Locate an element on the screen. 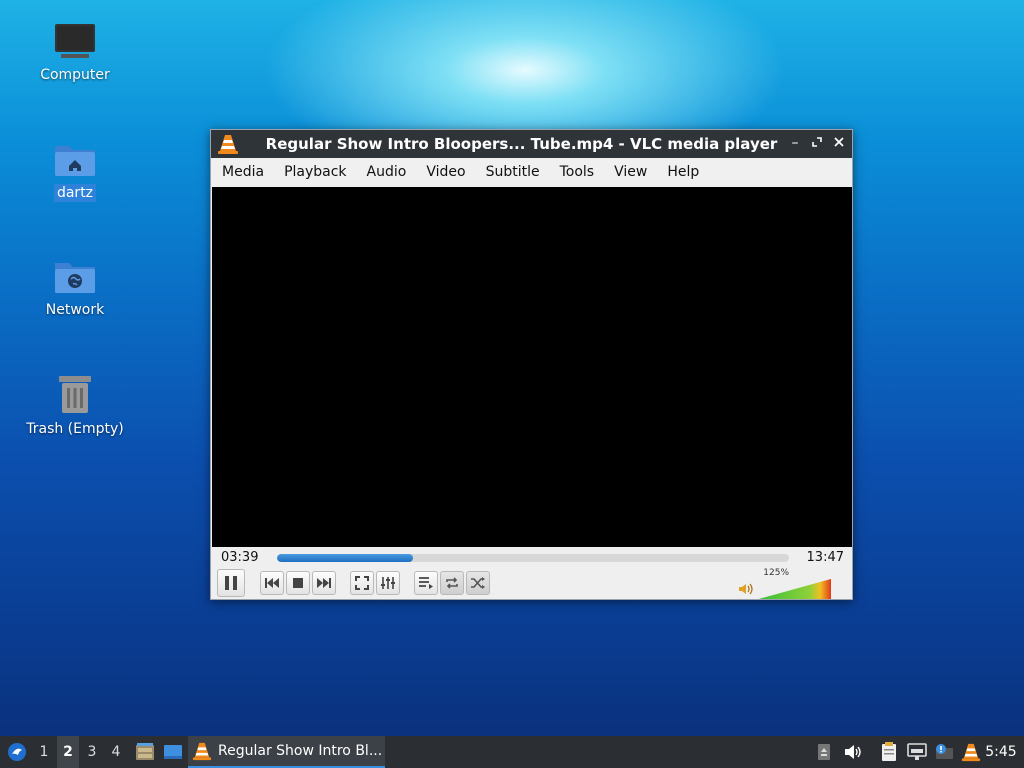 The height and width of the screenshot is (768, 1024). desktop-icon-label: Network is located at coordinates (75, 310).